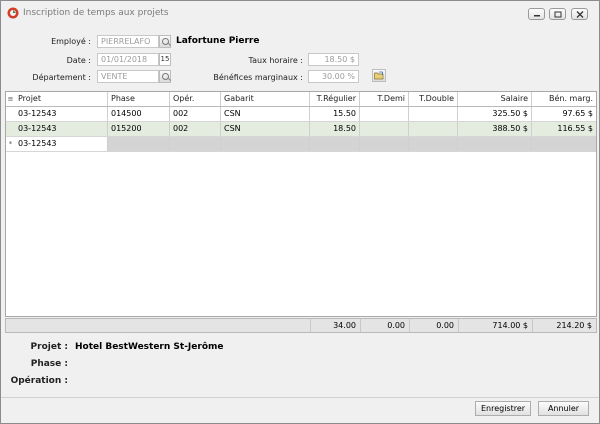 The image size is (600, 424). Describe the element at coordinates (577, 113) in the screenshot. I see `cell-ben-marg: 97.65 $` at that location.